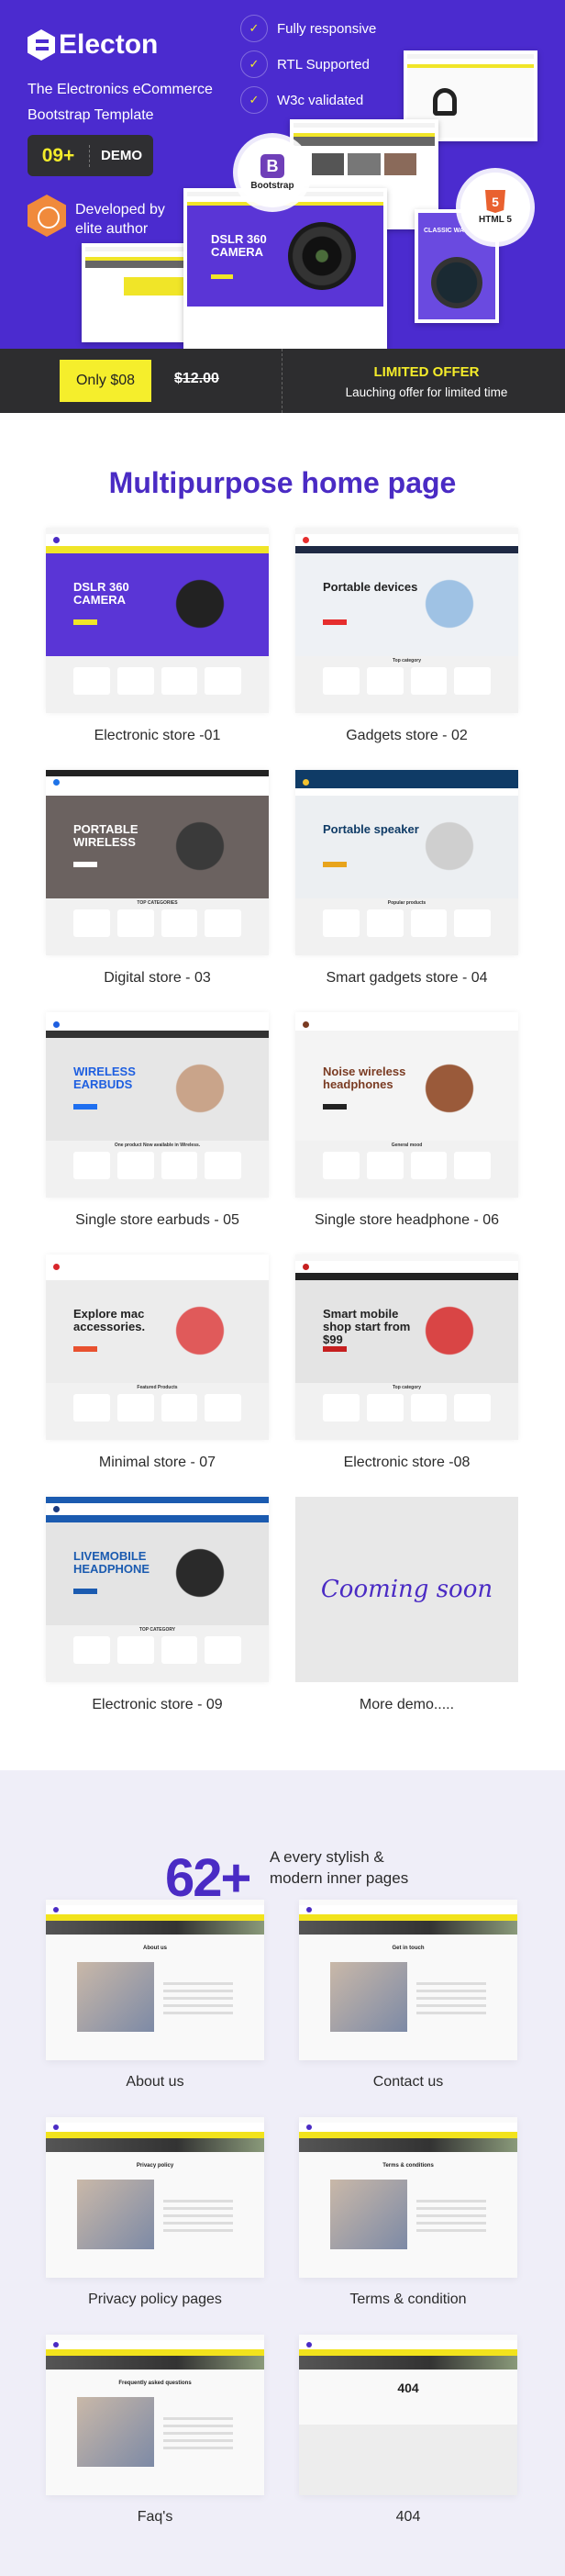 The width and height of the screenshot is (565, 2576). Describe the element at coordinates (239, 246) in the screenshot. I see `preview-hero-title: DSLR 360 CAMERA` at that location.